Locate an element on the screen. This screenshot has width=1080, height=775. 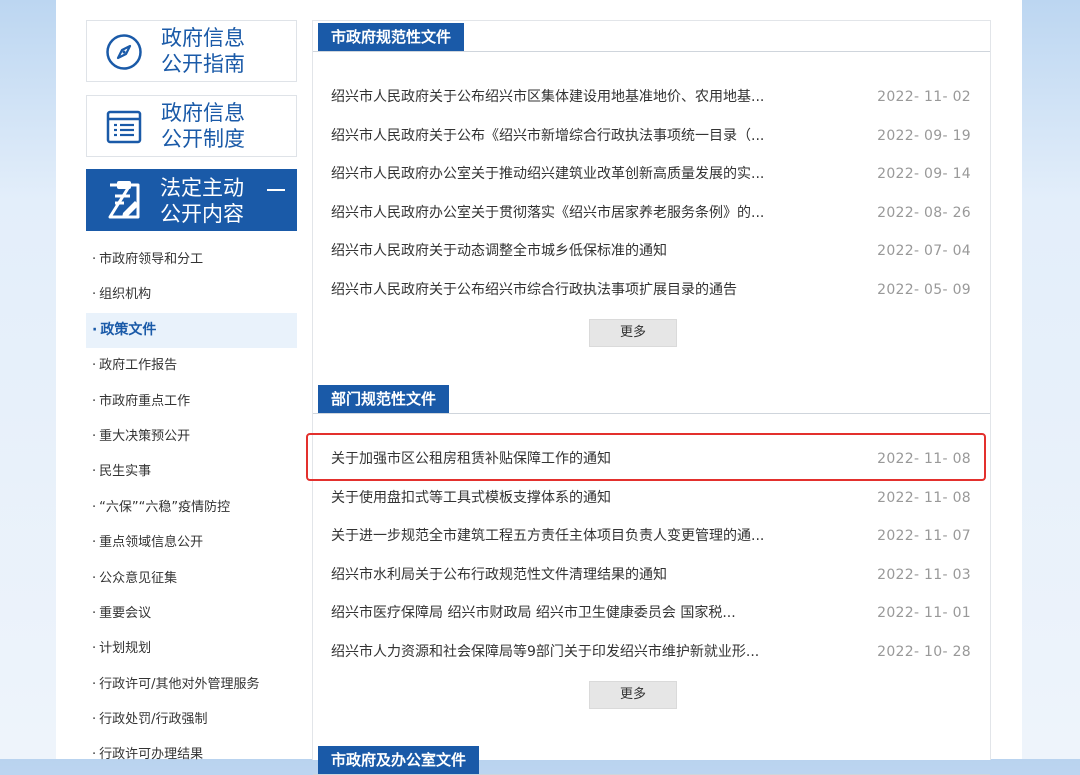
section-header: 市政府及办公室文件 is located at coordinates (651, 759).